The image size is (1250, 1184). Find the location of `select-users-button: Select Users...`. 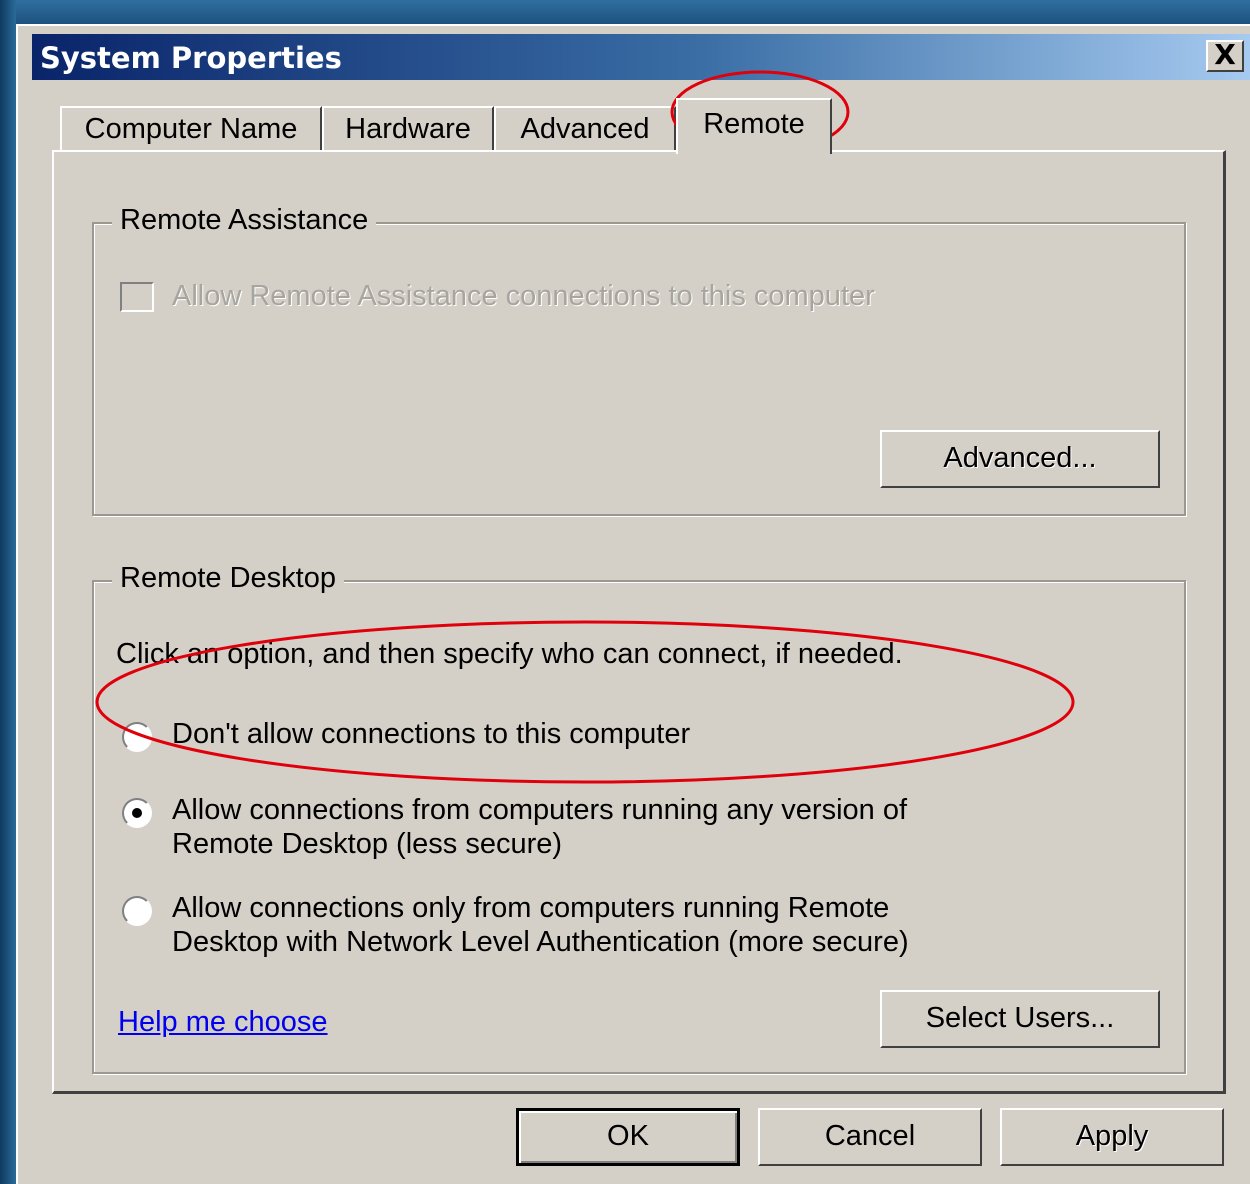

select-users-button: Select Users... is located at coordinates (1020, 1019).